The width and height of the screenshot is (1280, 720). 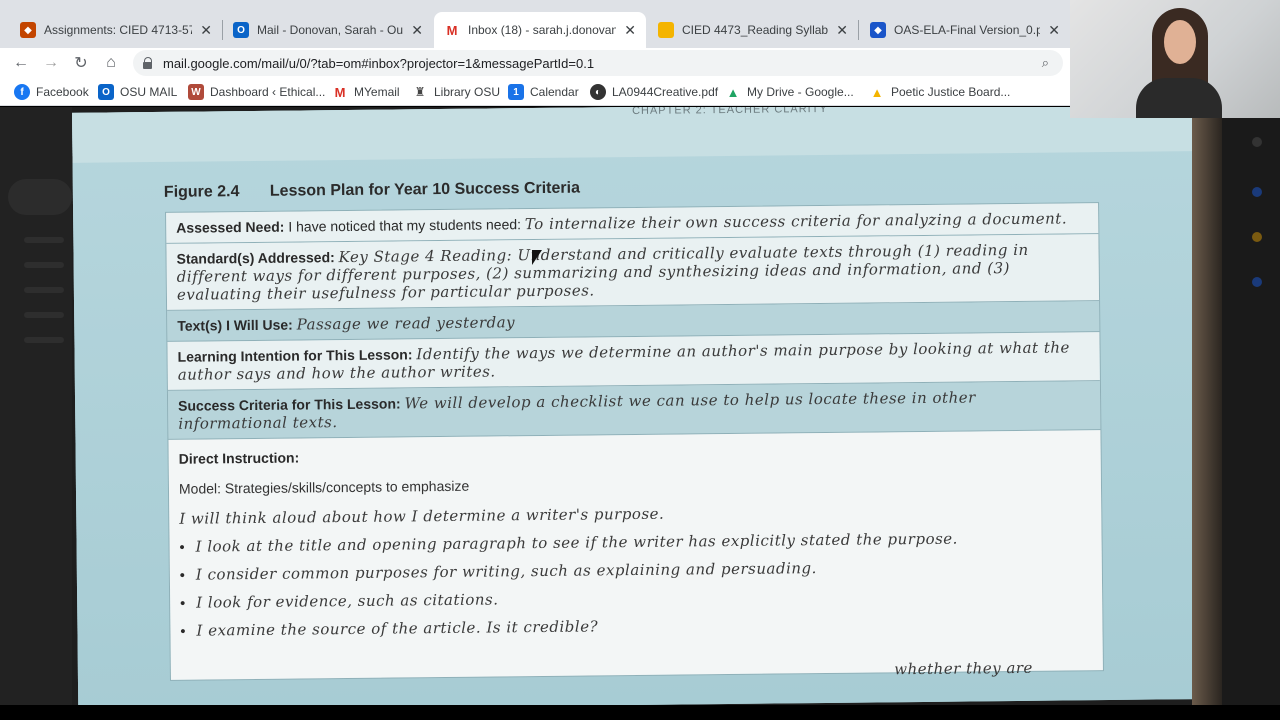 What do you see at coordinates (111, 63) in the screenshot?
I see `home-icon: ⌂` at bounding box center [111, 63].